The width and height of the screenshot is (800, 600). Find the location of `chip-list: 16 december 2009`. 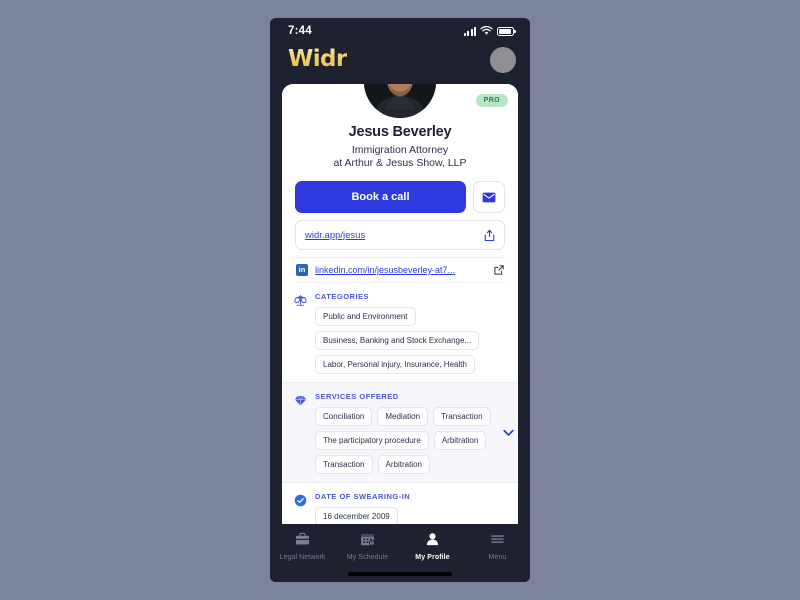

chip-list: 16 december 2009 is located at coordinates (410, 515).